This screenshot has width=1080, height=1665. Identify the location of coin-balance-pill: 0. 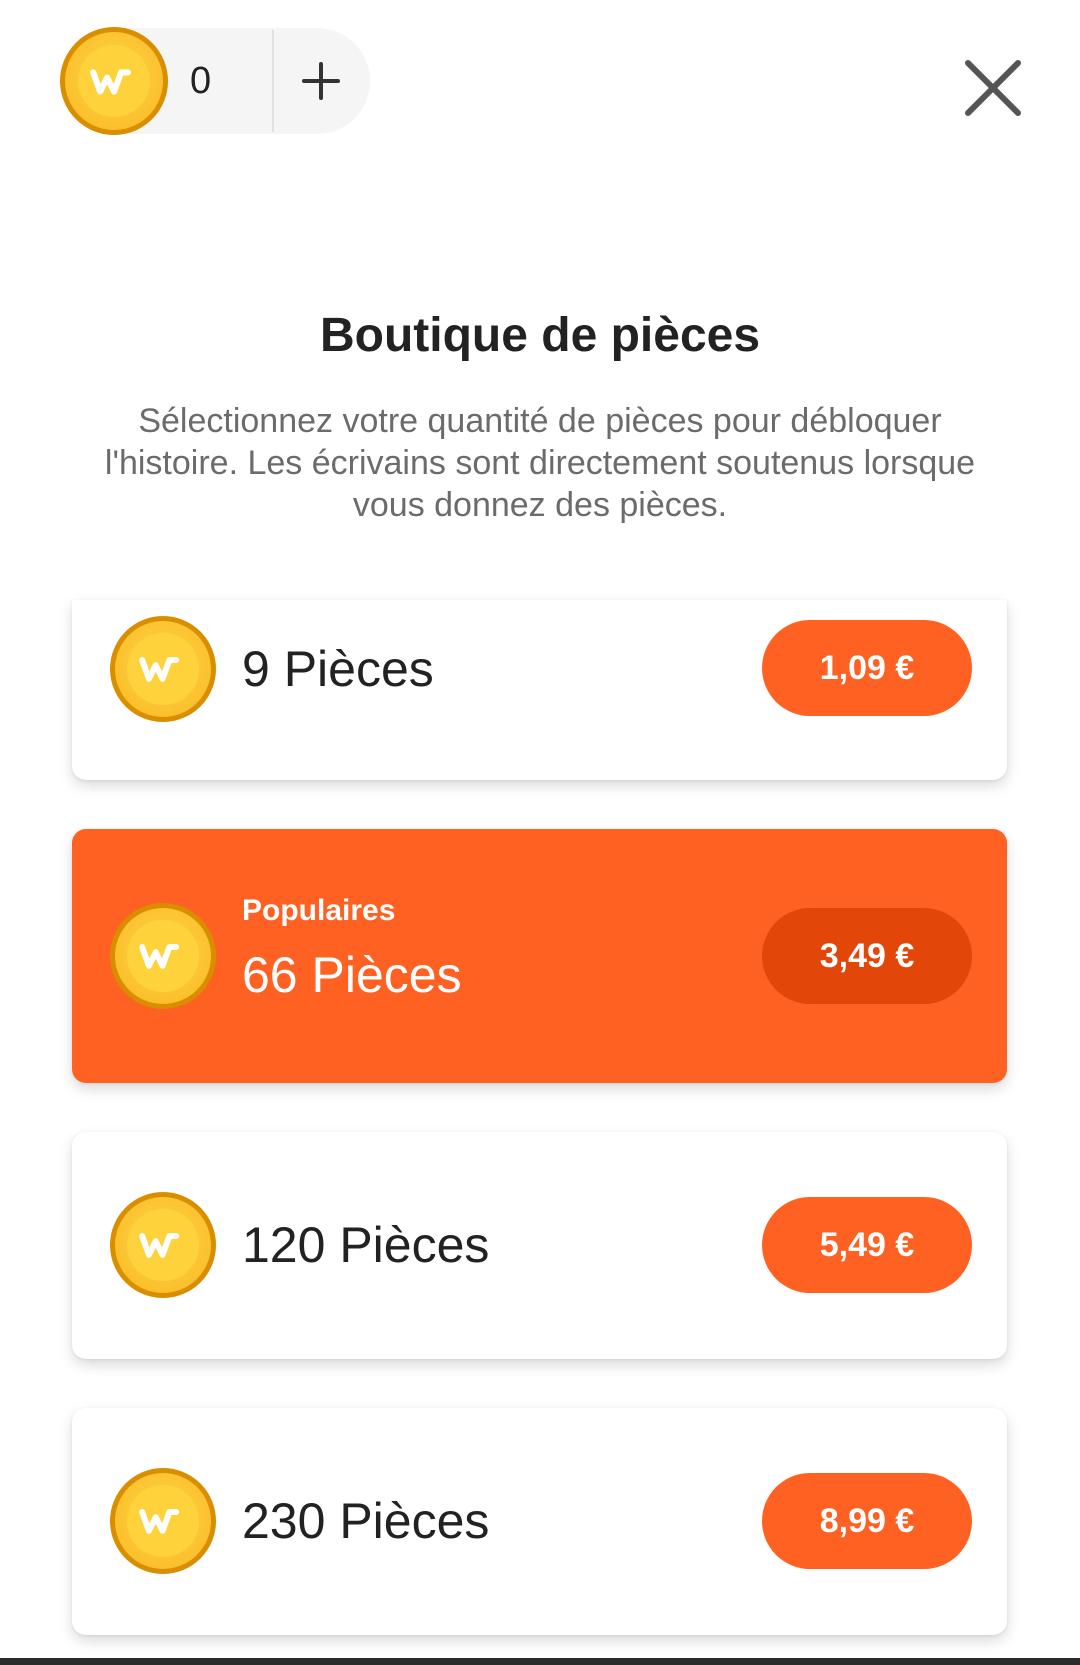
(215, 81).